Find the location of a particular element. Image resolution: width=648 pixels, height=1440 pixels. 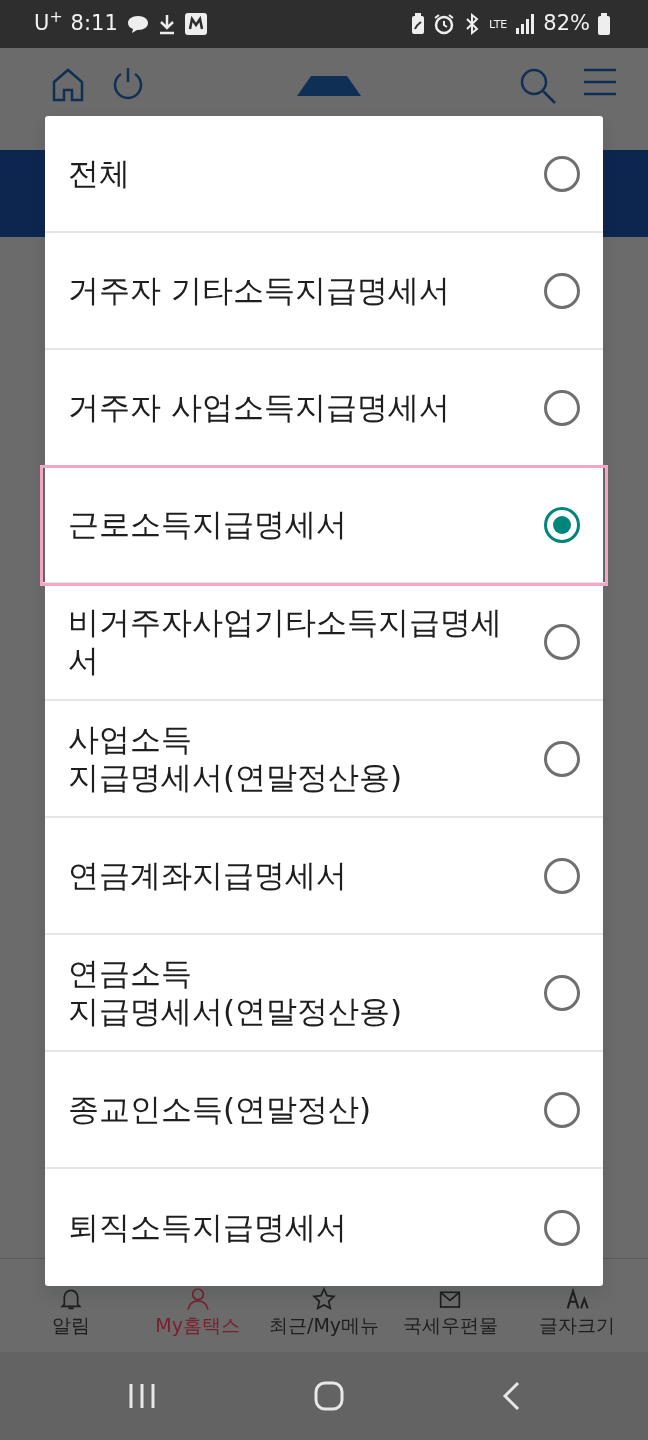

option-row: 근로소득지급명세서 is located at coordinates (324, 525).